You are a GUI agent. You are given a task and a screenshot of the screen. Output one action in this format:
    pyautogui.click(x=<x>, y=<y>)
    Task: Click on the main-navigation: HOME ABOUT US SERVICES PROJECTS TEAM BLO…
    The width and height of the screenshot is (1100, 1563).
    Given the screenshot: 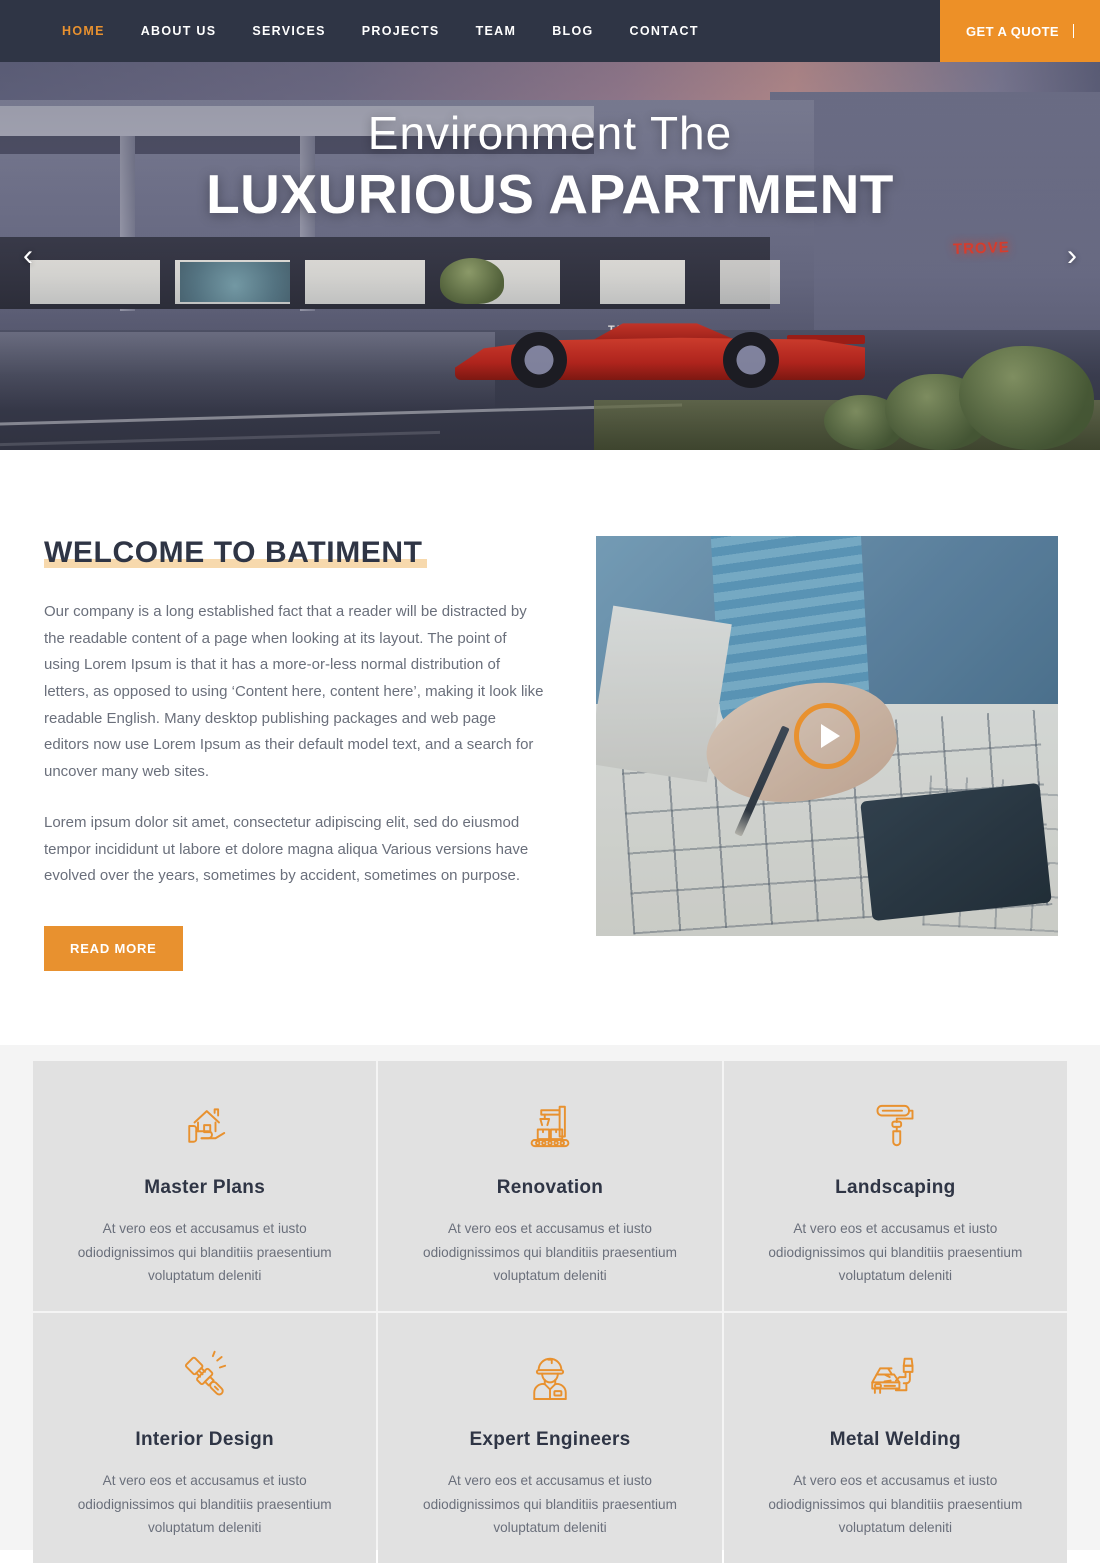 What is the action you would take?
    pyautogui.click(x=349, y=31)
    